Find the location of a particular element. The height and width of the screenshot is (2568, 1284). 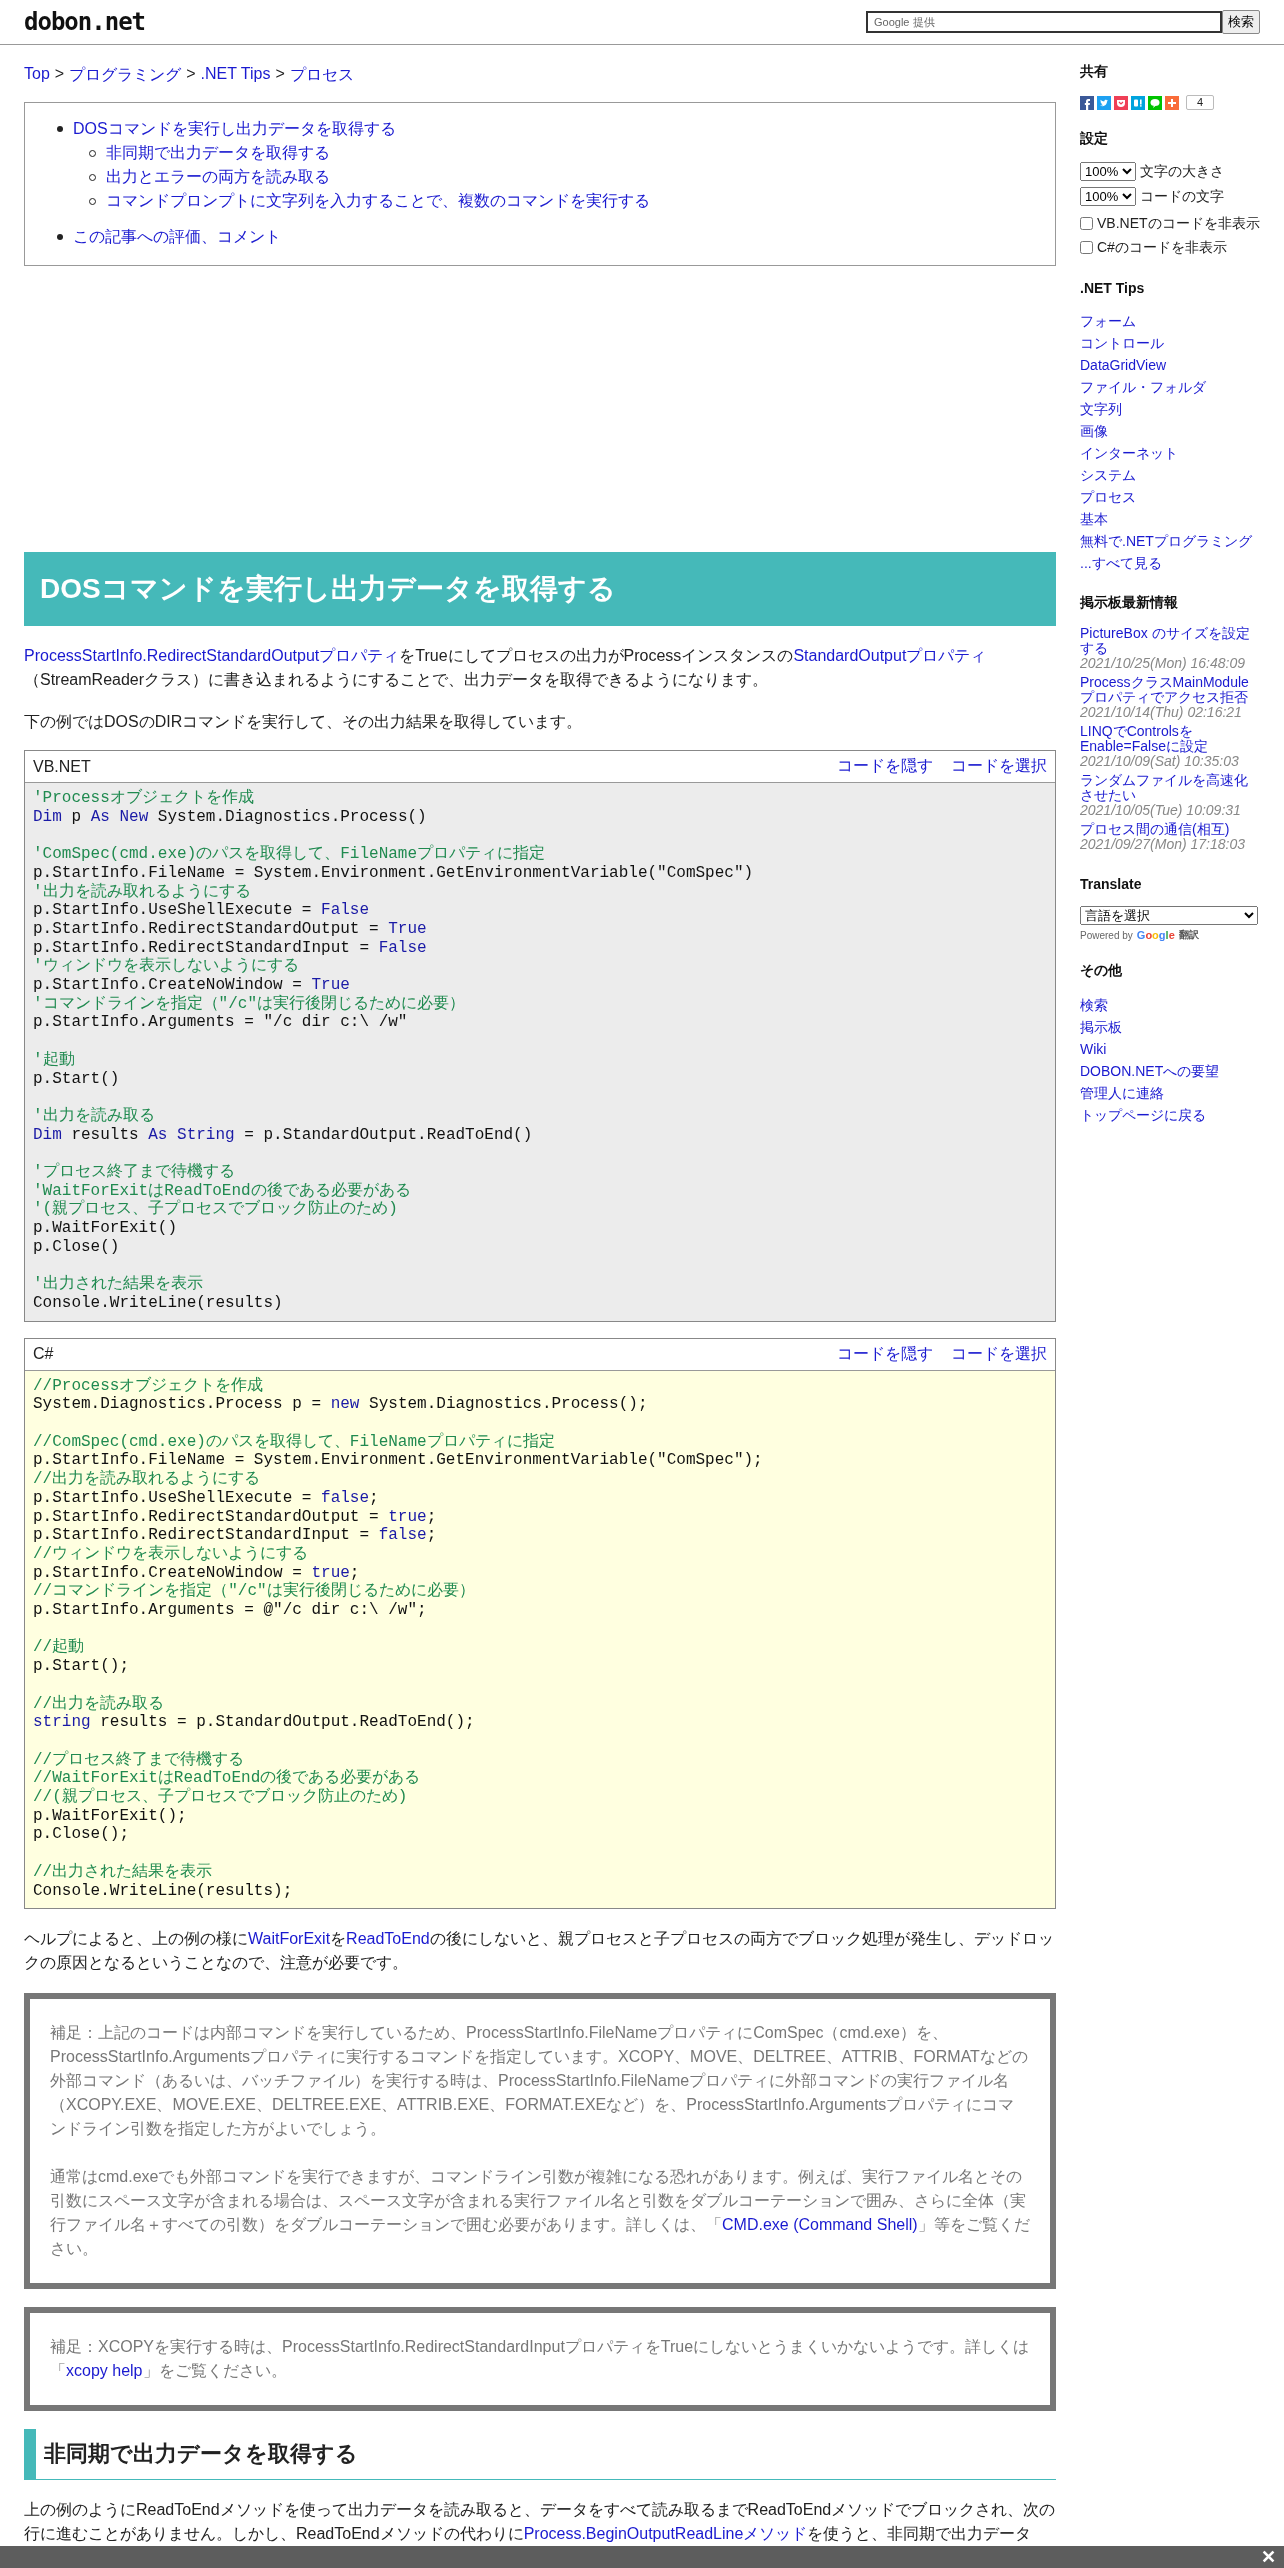

sidebar-link: 管理人に連絡 is located at coordinates (1122, 1093).